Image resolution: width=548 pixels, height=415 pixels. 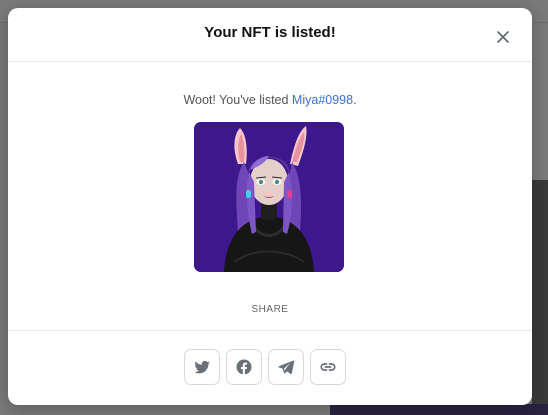 I want to click on listed-message: Woot! You've listed Miya#0998., so click(x=270, y=100).